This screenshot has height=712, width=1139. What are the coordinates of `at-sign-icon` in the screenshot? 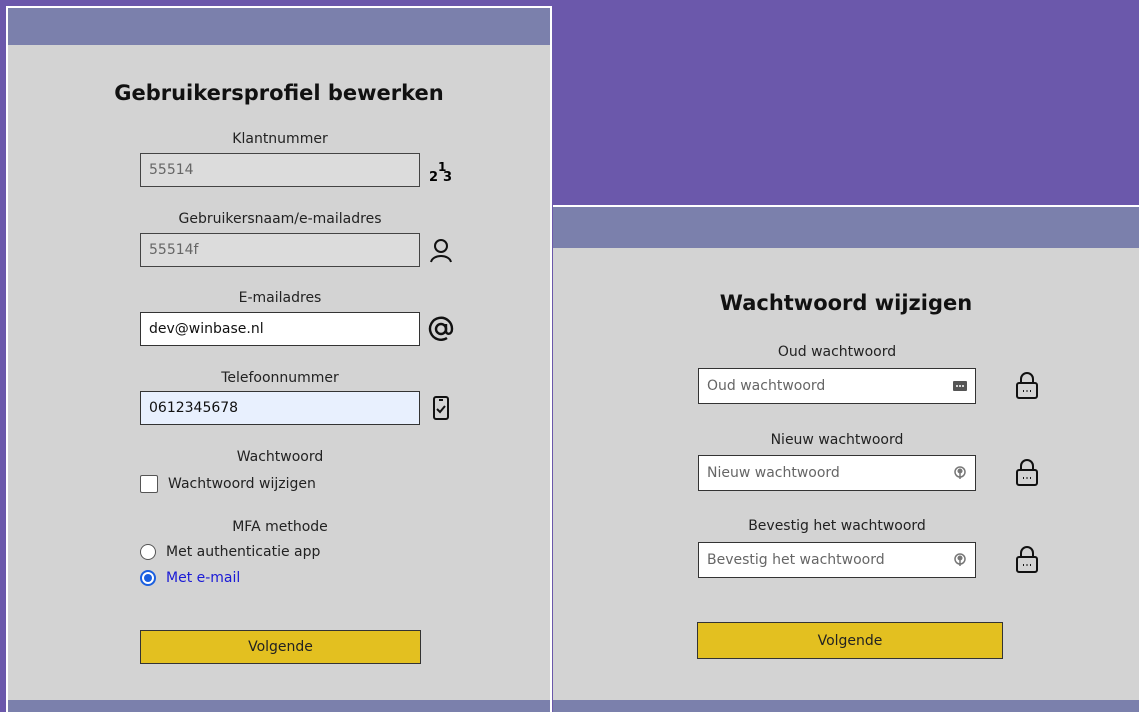 It's located at (441, 329).